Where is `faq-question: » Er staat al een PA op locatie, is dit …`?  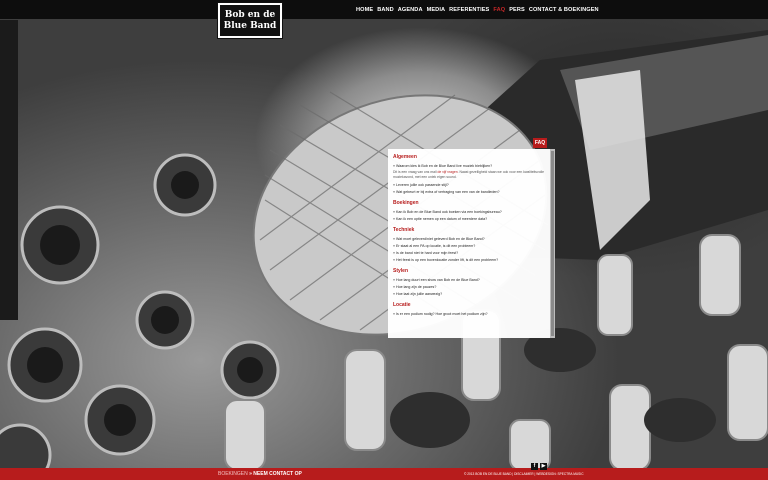
faq-question: » Er staat al een PA op locatie, is dit … is located at coordinates (470, 246).